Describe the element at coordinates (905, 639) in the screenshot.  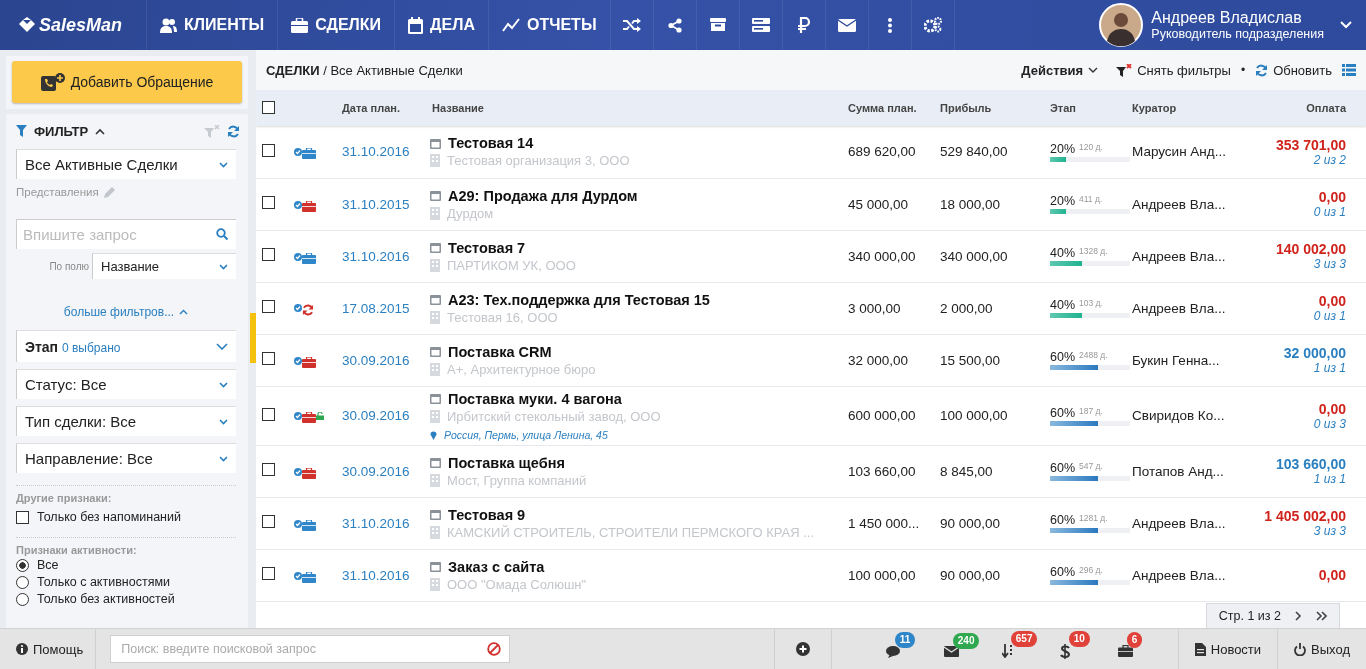
I see `count-badge: 11` at that location.